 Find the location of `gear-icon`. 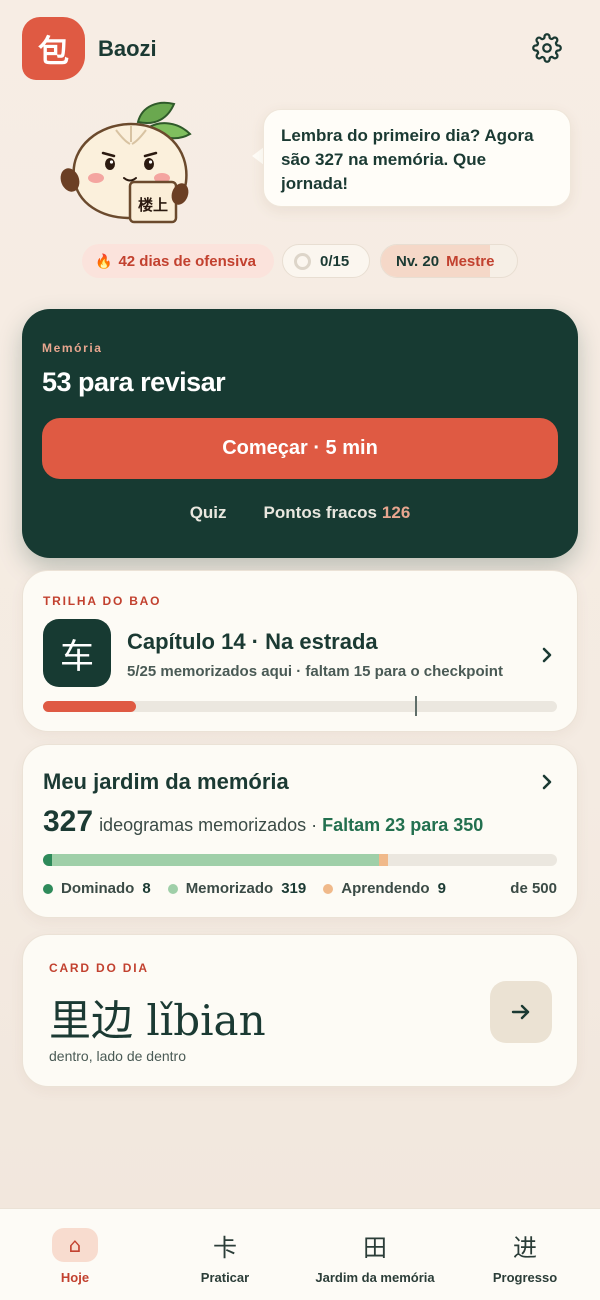

gear-icon is located at coordinates (547, 48).